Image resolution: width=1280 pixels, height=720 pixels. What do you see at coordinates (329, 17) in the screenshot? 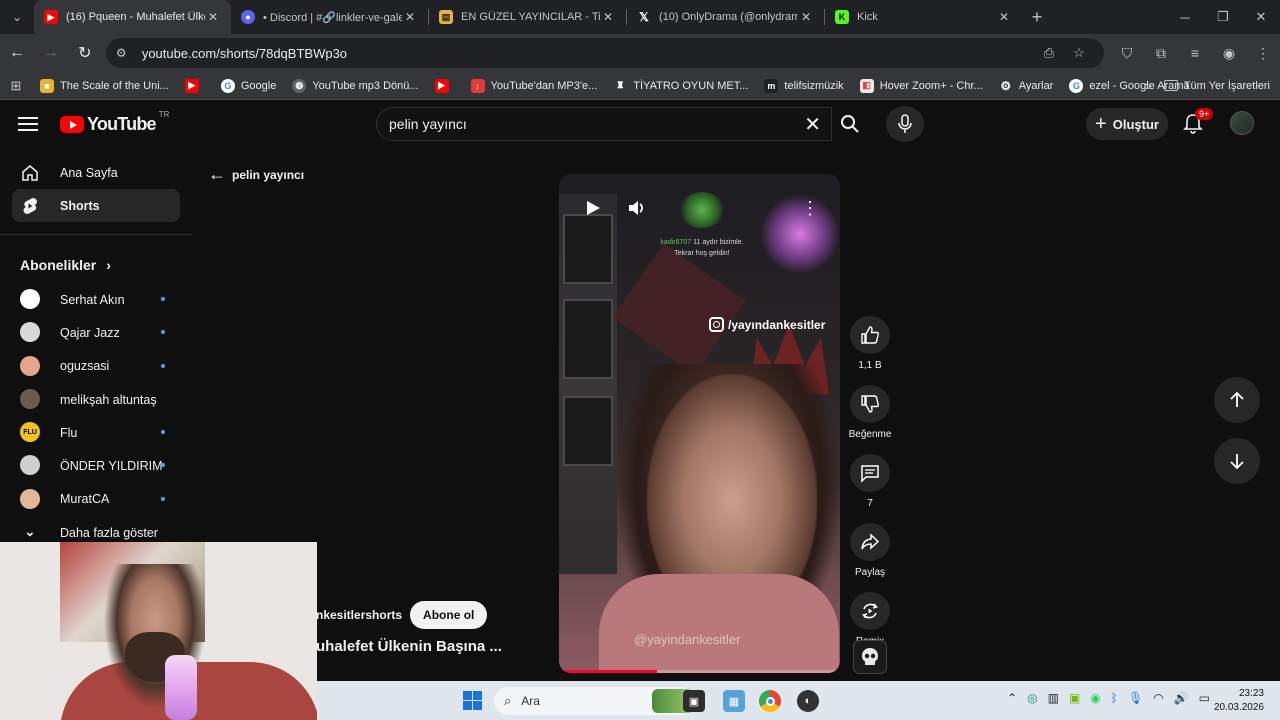
I see `tab-discord: ● • Discord | #🔗linkler-ve-gale ✕` at bounding box center [329, 17].